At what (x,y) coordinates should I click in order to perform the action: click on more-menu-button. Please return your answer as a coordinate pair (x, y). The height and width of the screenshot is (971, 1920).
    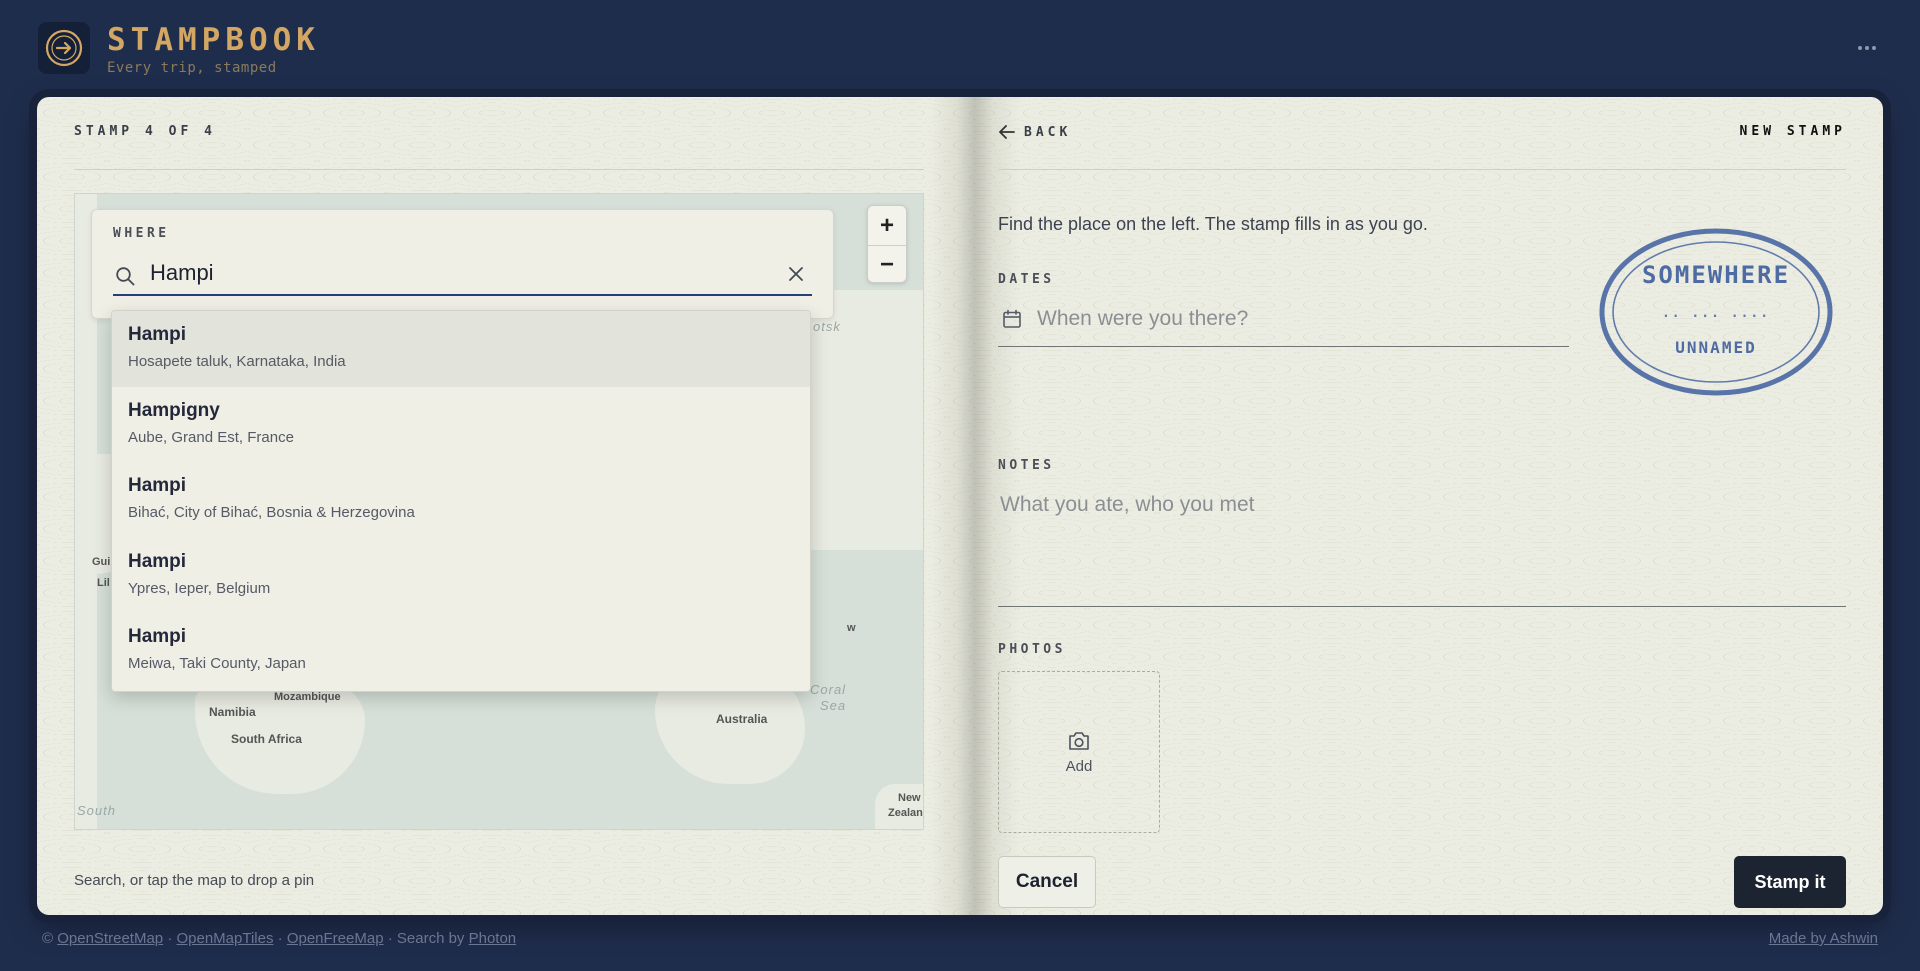
    Looking at the image, I should click on (1867, 48).